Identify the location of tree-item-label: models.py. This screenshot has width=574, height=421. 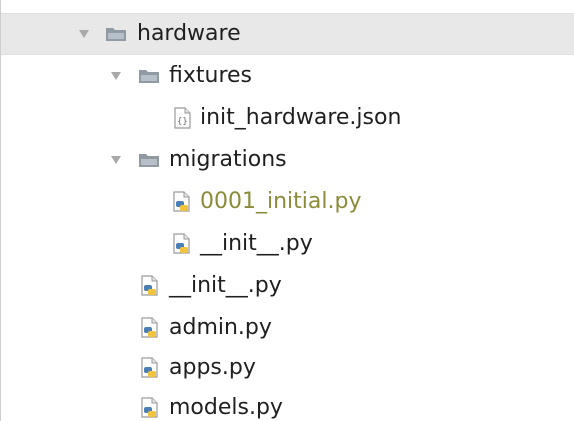
(226, 407).